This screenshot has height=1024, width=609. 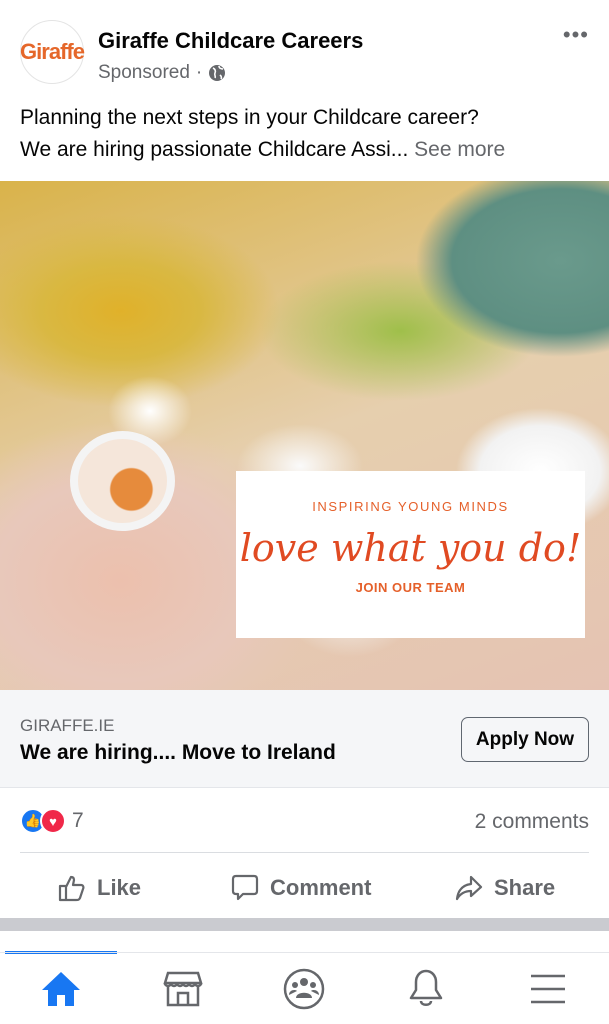 I want to click on bell-icon, so click(x=426, y=987).